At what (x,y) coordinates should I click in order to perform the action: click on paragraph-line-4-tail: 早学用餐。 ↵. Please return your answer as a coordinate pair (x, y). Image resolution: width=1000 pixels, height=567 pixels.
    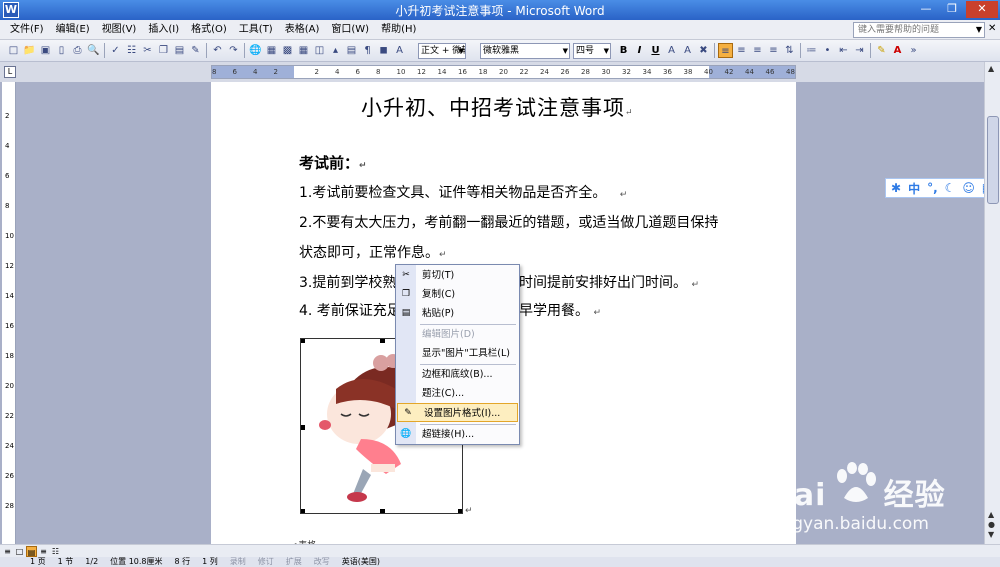
    Looking at the image, I should click on (560, 310).